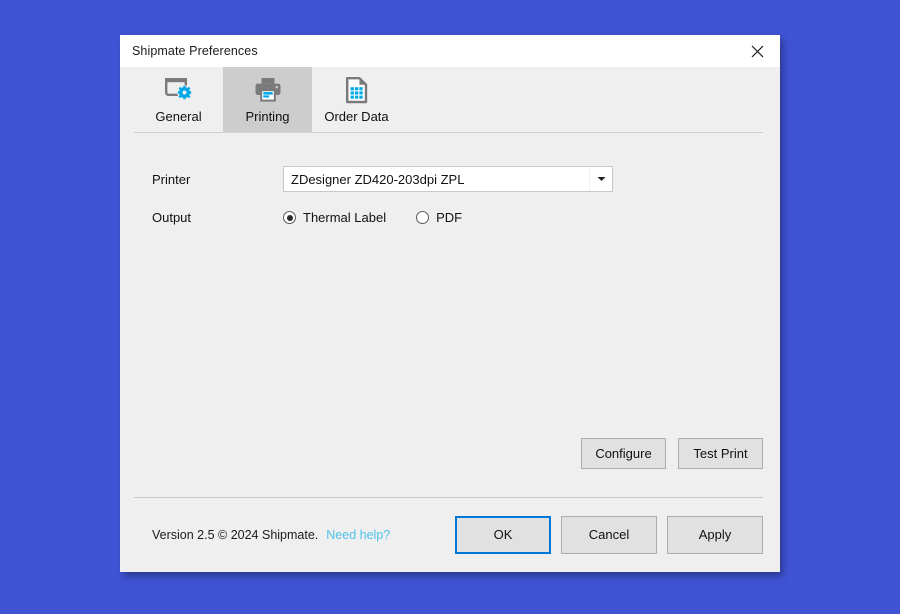 The height and width of the screenshot is (614, 900). I want to click on tab-order-data: Order Data, so click(356, 100).